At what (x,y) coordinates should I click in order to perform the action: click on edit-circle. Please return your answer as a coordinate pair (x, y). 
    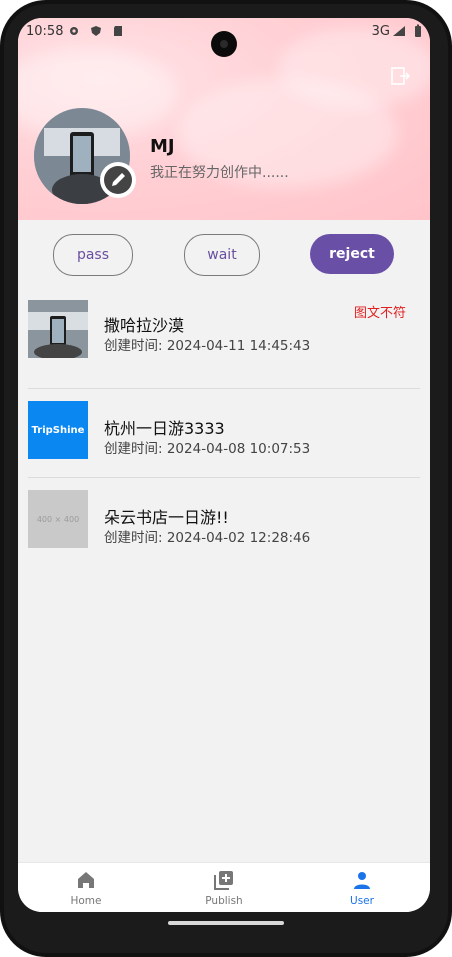
    Looking at the image, I should click on (118, 180).